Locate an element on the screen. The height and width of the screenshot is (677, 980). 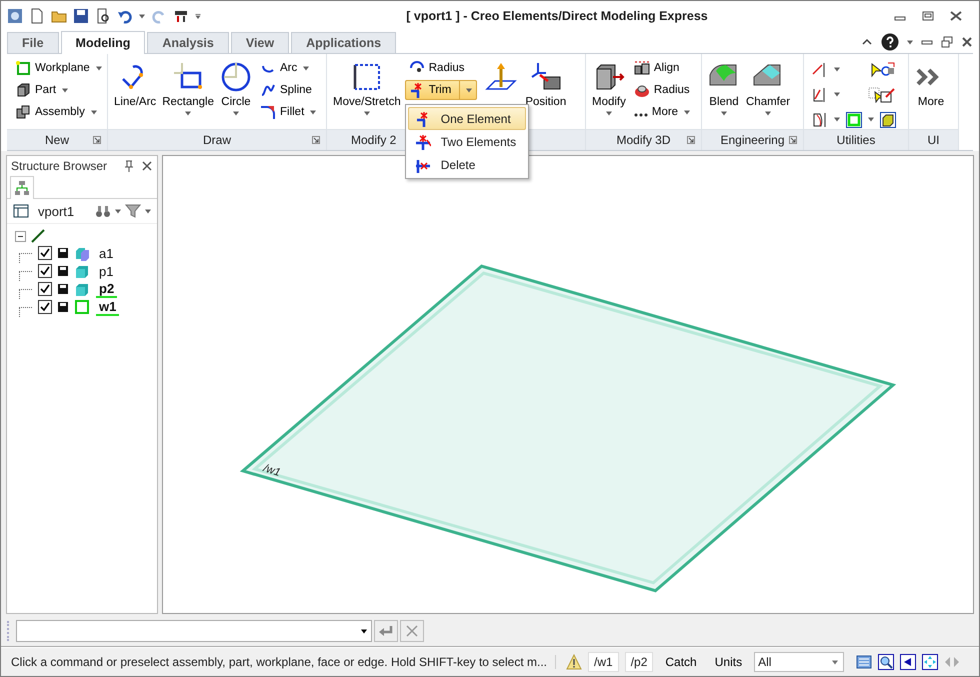
position-button: Position is located at coordinates (545, 84).